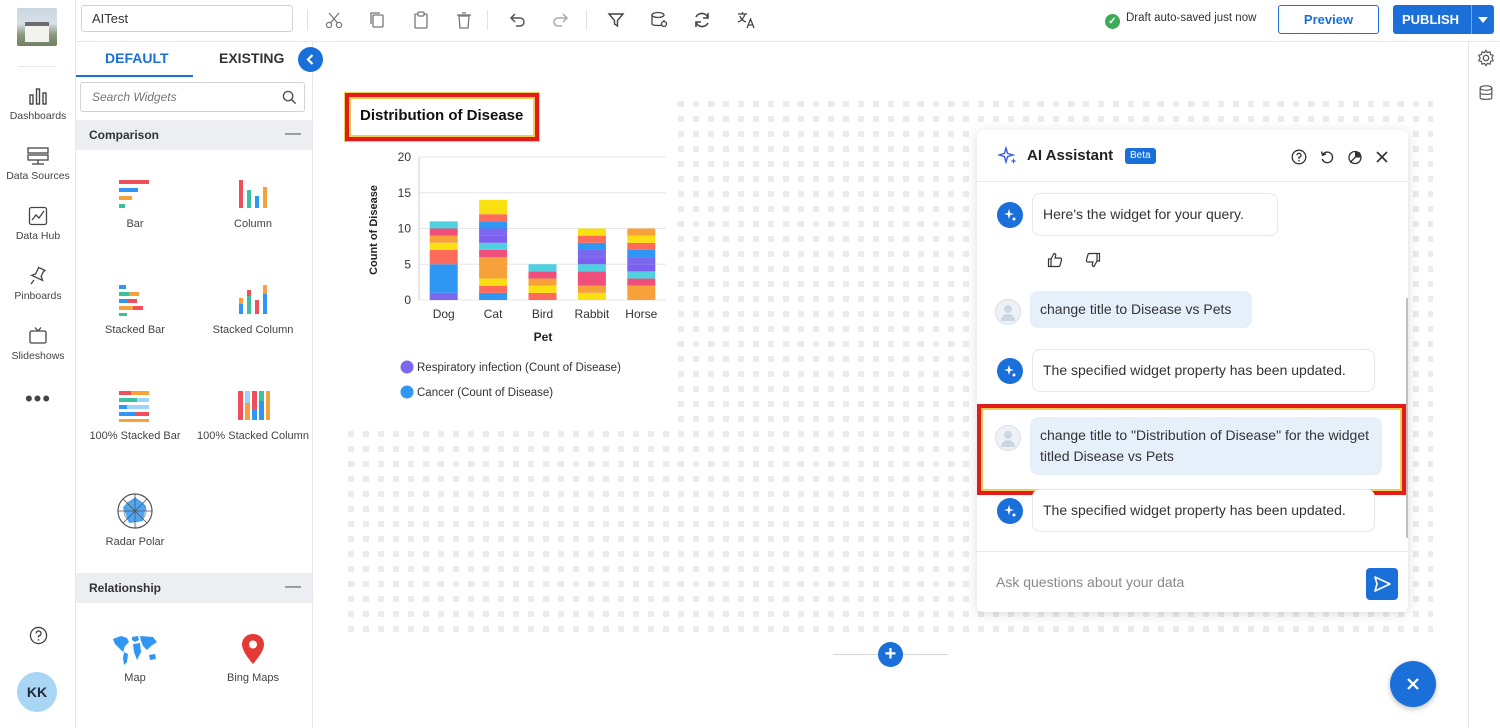 This screenshot has width=1500, height=728. I want to click on widget-label: 100% Stacked Column, so click(253, 436).